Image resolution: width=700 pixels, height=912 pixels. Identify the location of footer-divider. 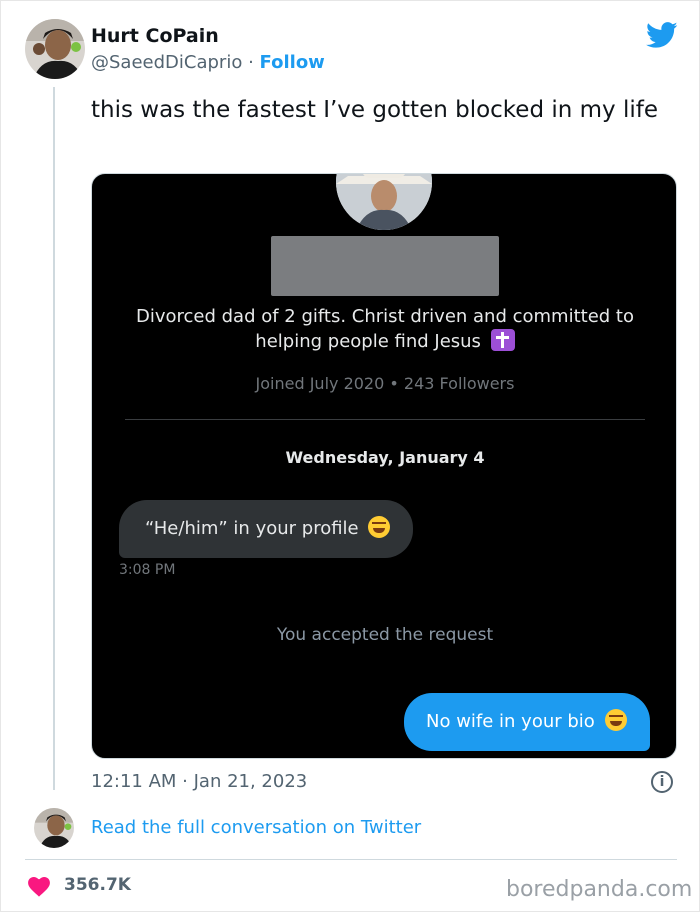
(351, 859).